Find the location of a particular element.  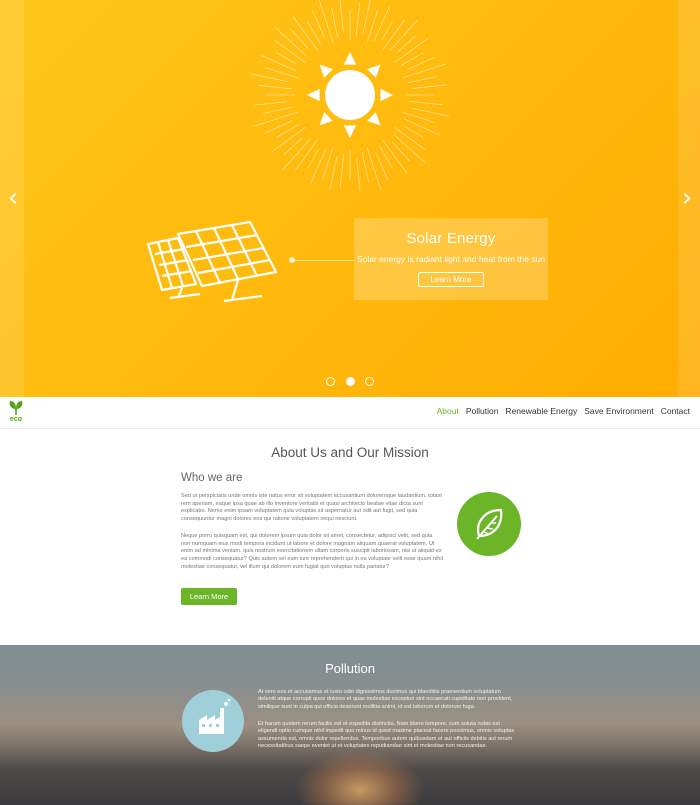

pollution-title: Pollution is located at coordinates (350, 668).